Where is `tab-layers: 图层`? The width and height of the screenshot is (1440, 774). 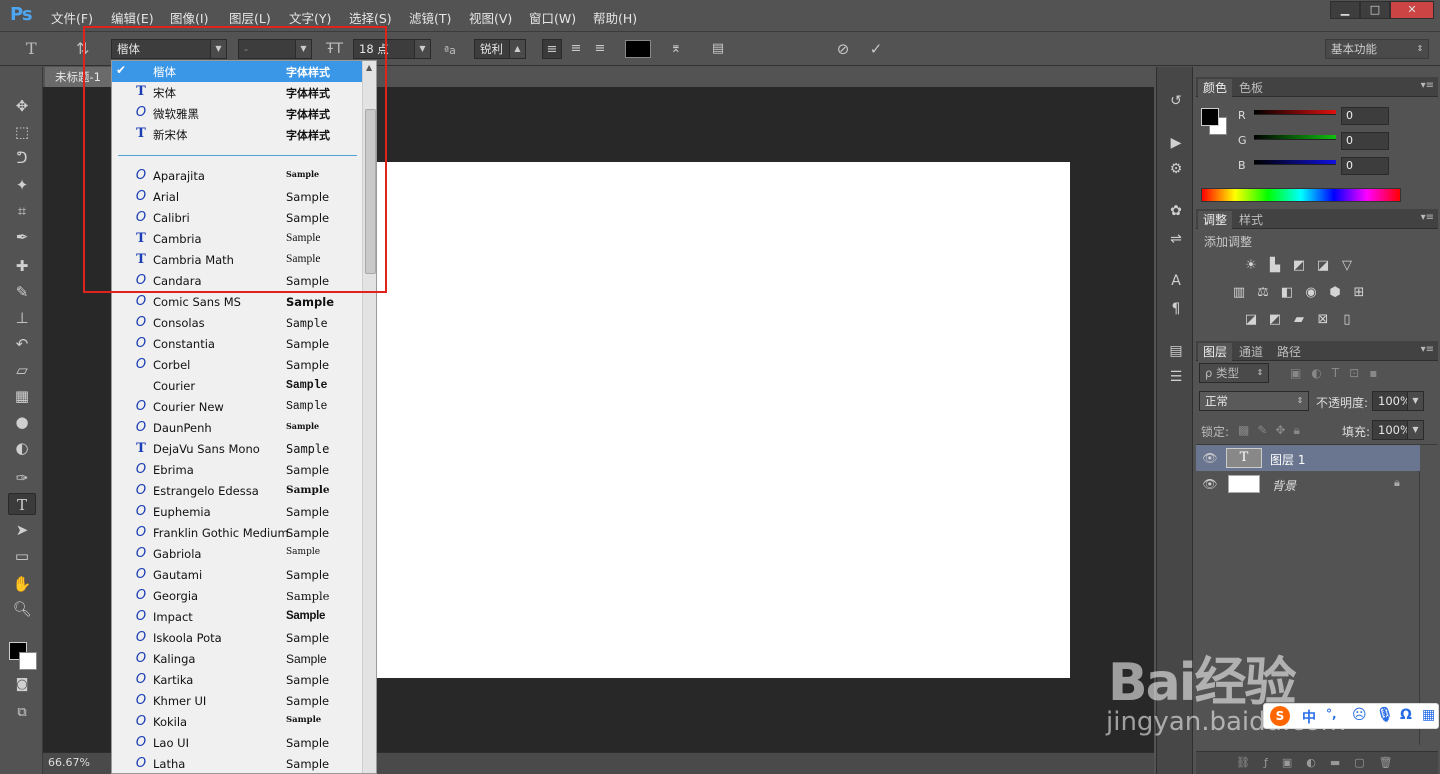 tab-layers: 图层 is located at coordinates (1215, 352).